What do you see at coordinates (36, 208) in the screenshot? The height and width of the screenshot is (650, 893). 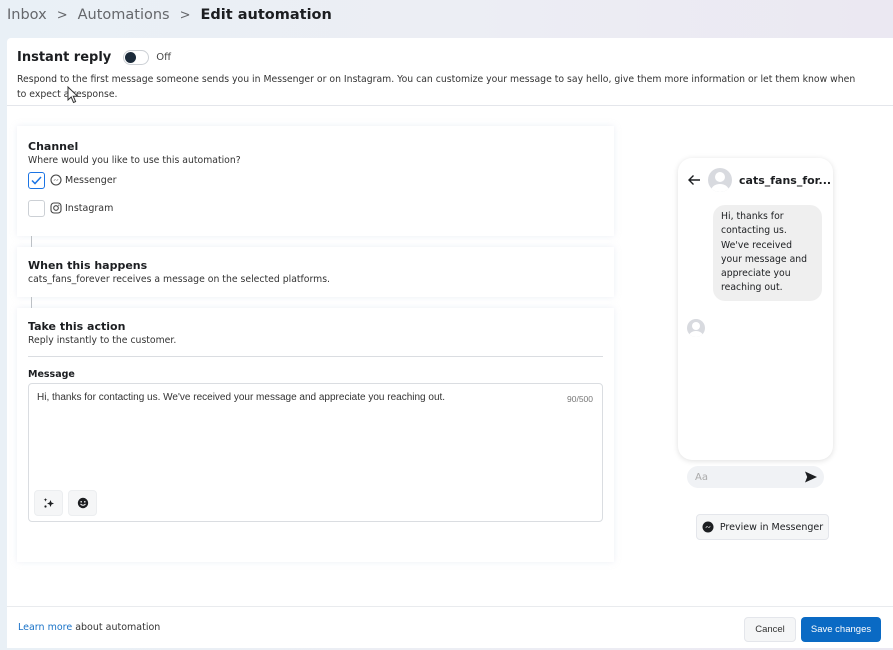 I see `instagram-checkbox` at bounding box center [36, 208].